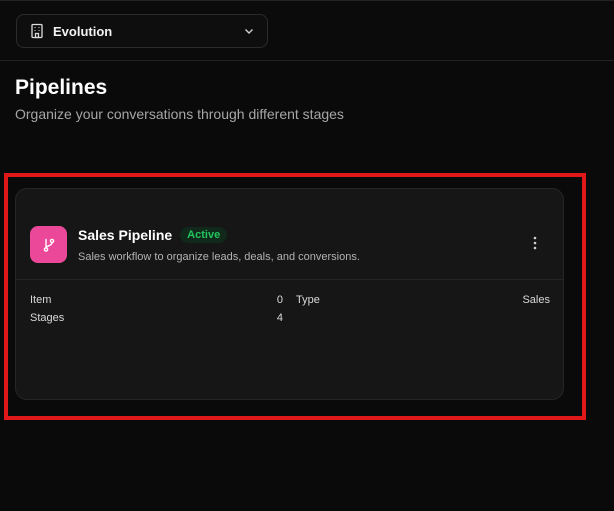 Image resolution: width=614 pixels, height=511 pixels. Describe the element at coordinates (142, 31) in the screenshot. I see `workspace-selector: Evolution` at that location.